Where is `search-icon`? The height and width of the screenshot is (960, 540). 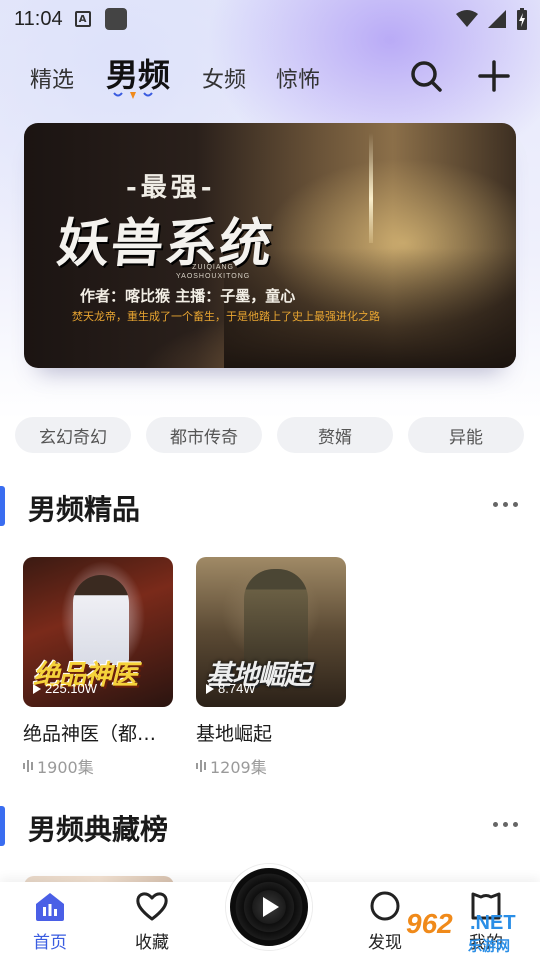
search-icon is located at coordinates (426, 76).